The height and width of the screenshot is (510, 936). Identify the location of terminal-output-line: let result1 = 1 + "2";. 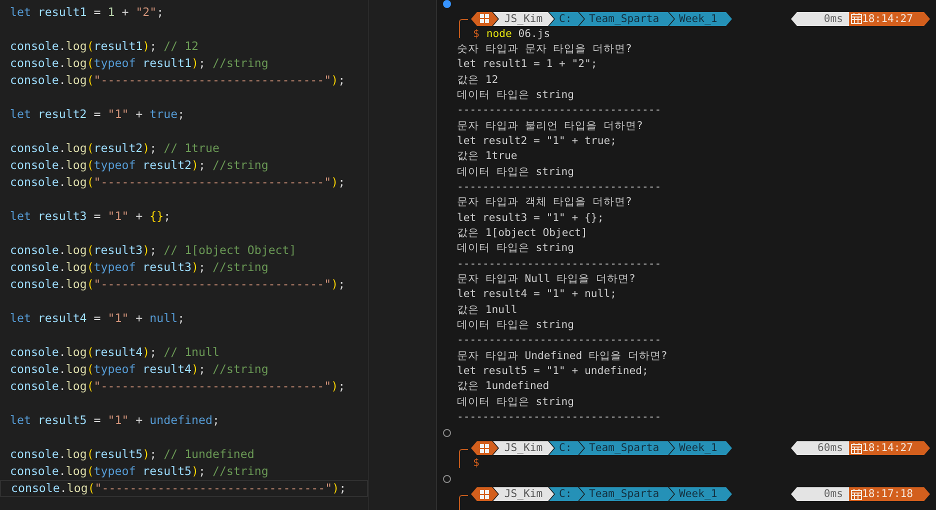
(527, 64).